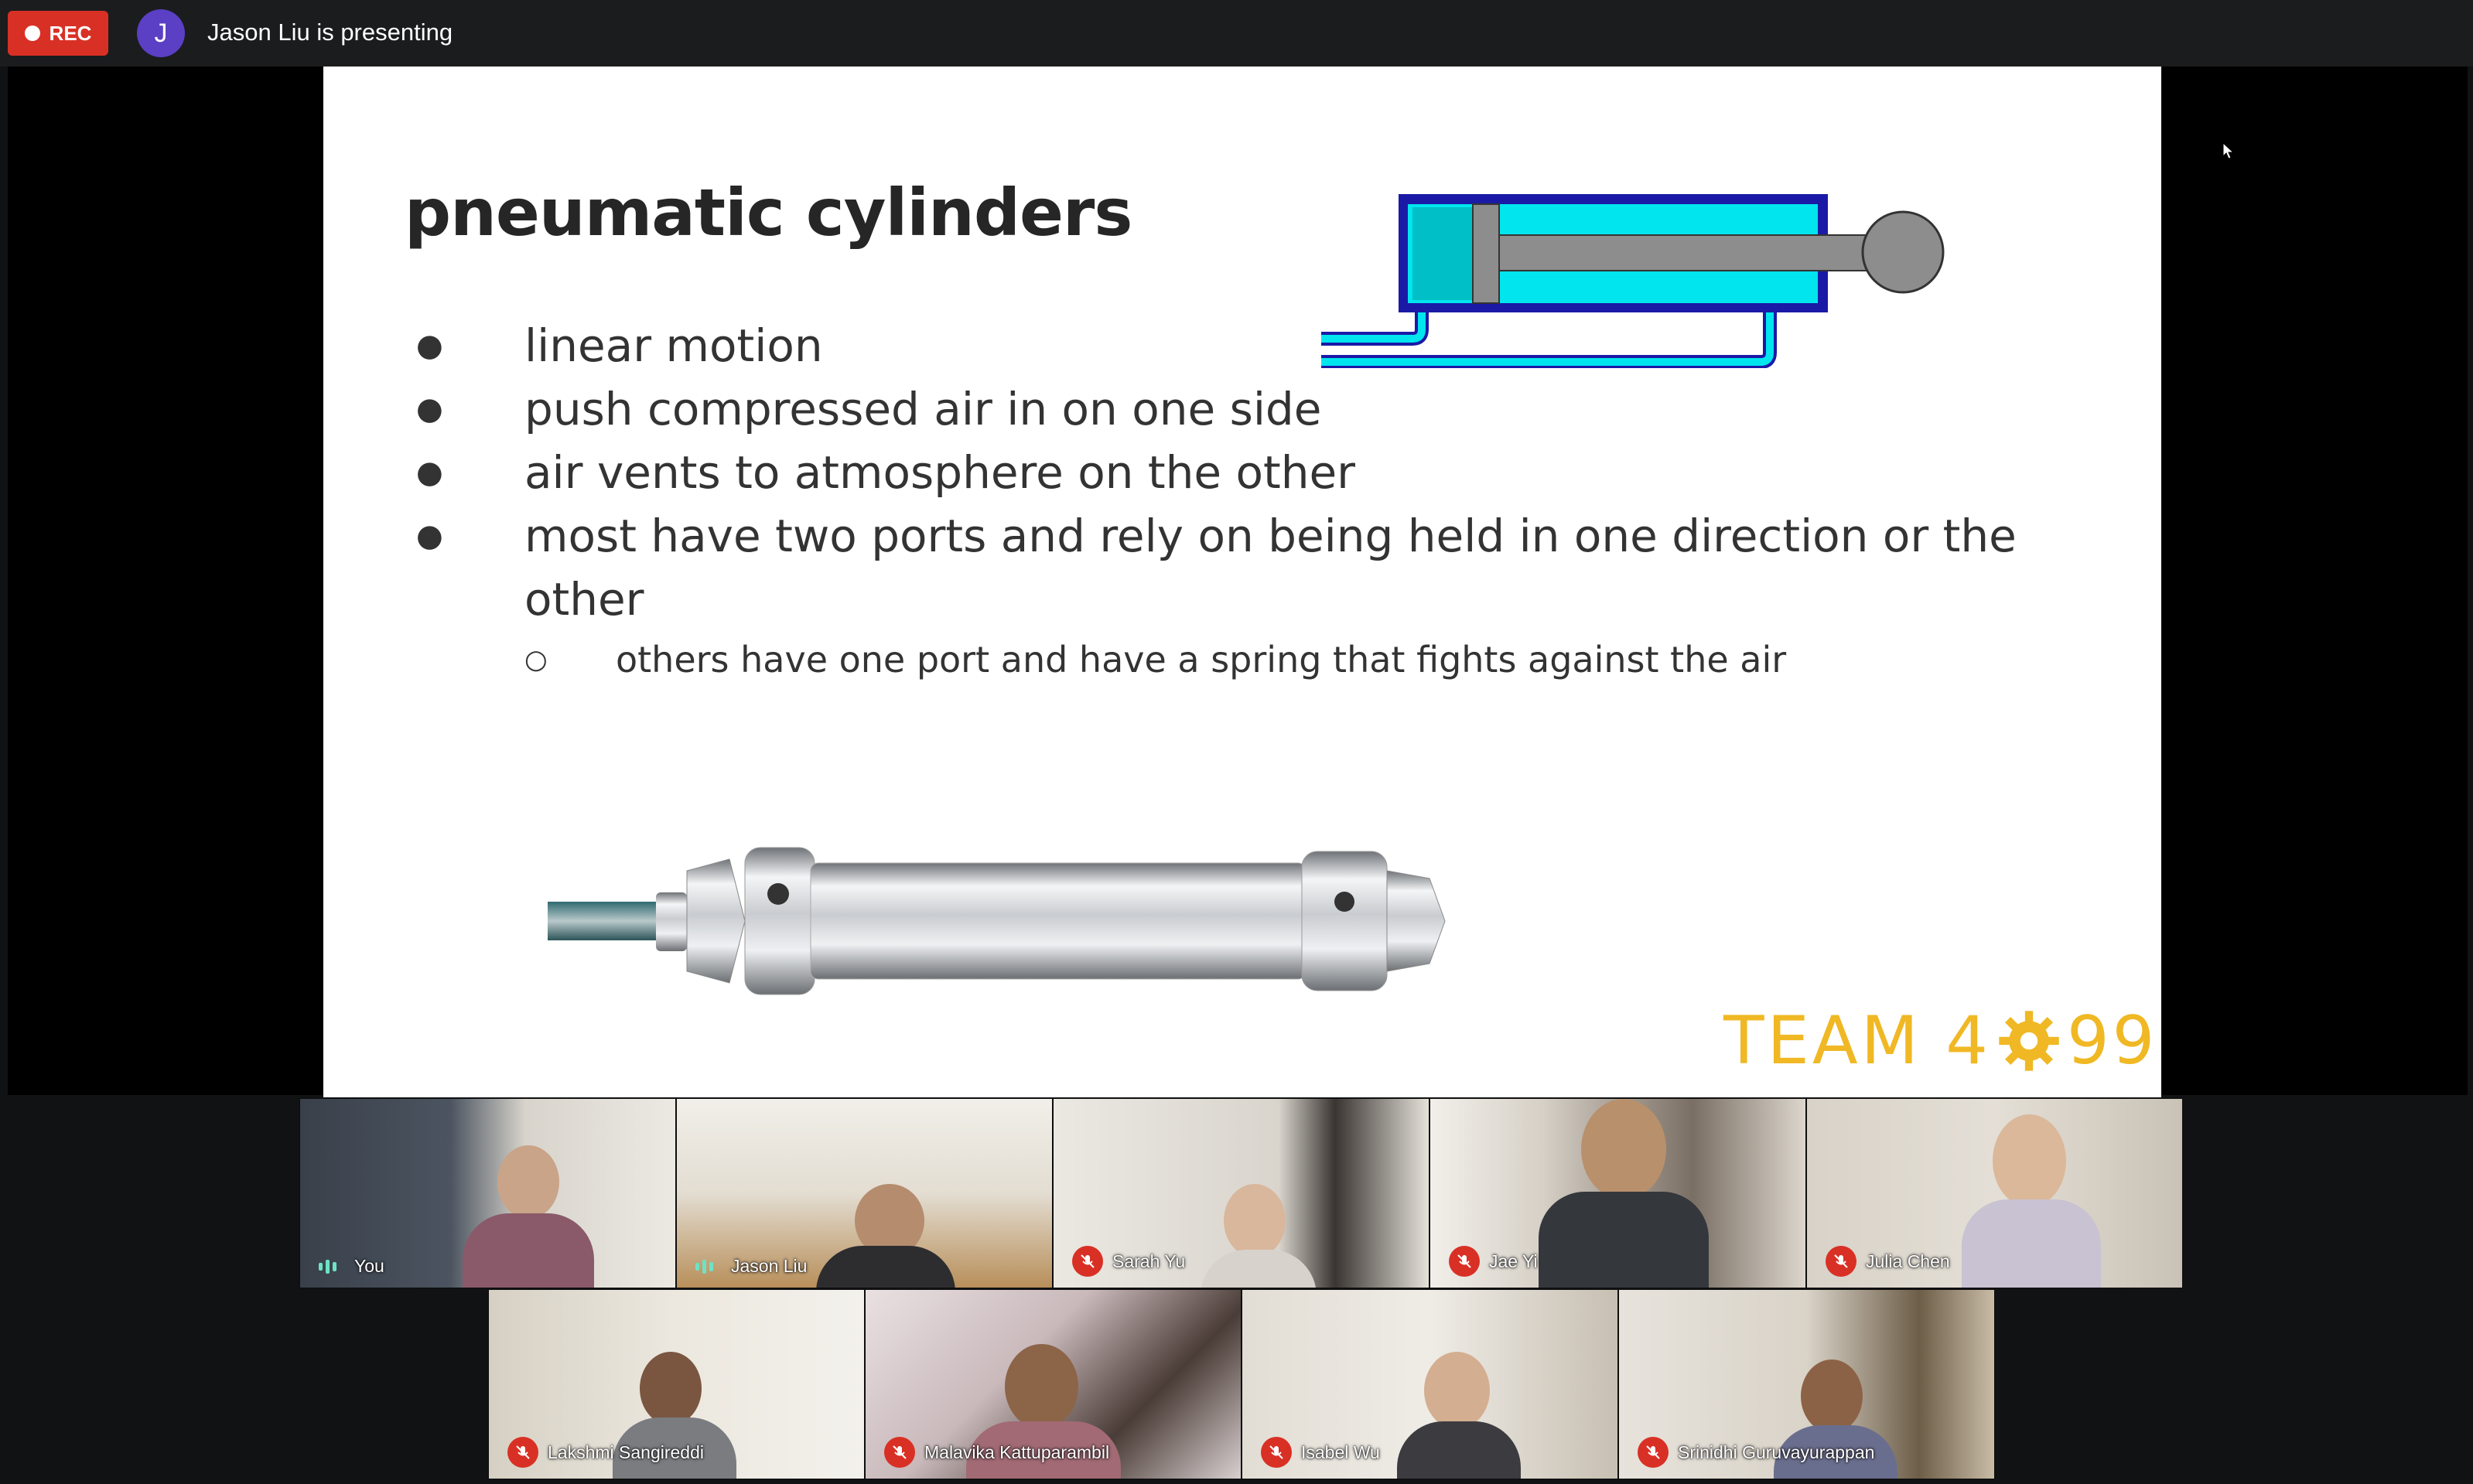 The width and height of the screenshot is (2473, 1484). Describe the element at coordinates (2112, 1041) in the screenshot. I see `team-logo-suffix: 99` at that location.